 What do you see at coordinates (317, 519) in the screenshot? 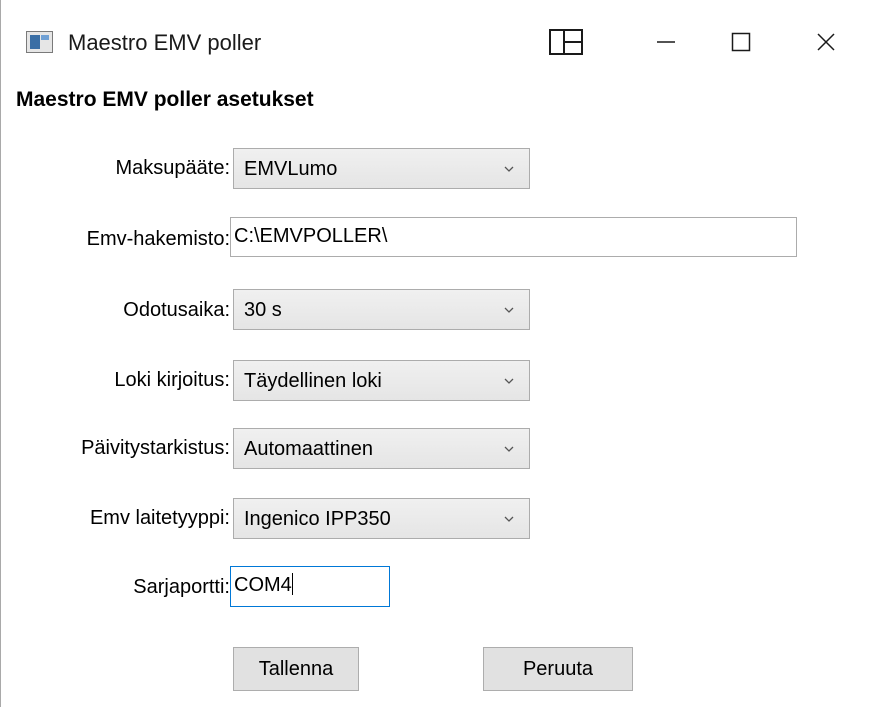
I see `device-type-value: Ingenico IPP350` at bounding box center [317, 519].